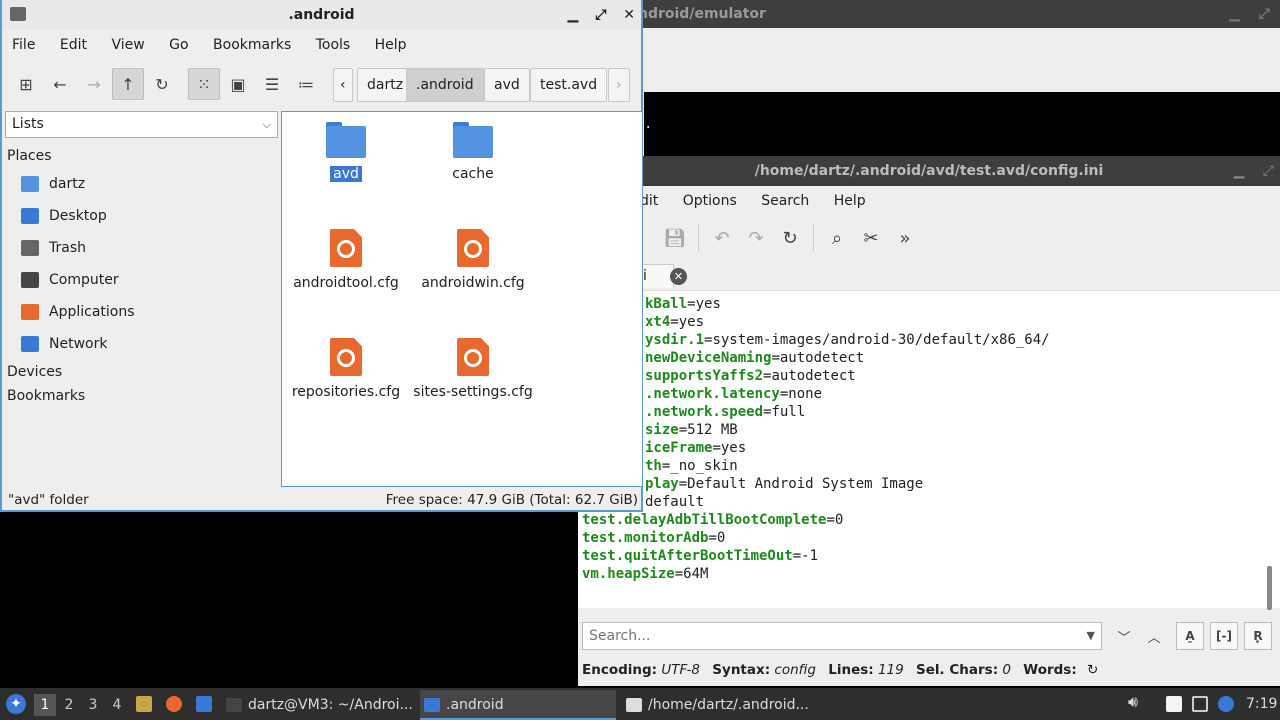 The image size is (1280, 720). I want to click on clipboard-icon, so click(1174, 704).